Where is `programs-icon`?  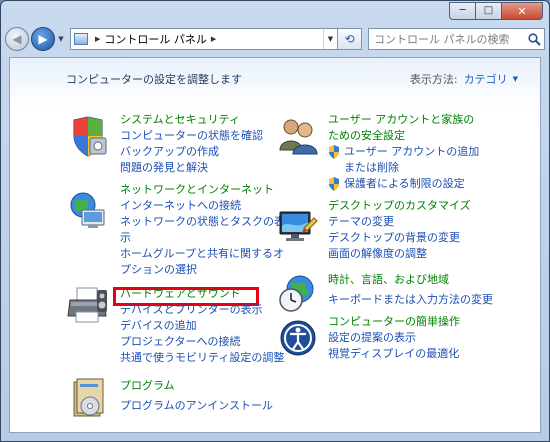
programs-icon is located at coordinates (88, 398).